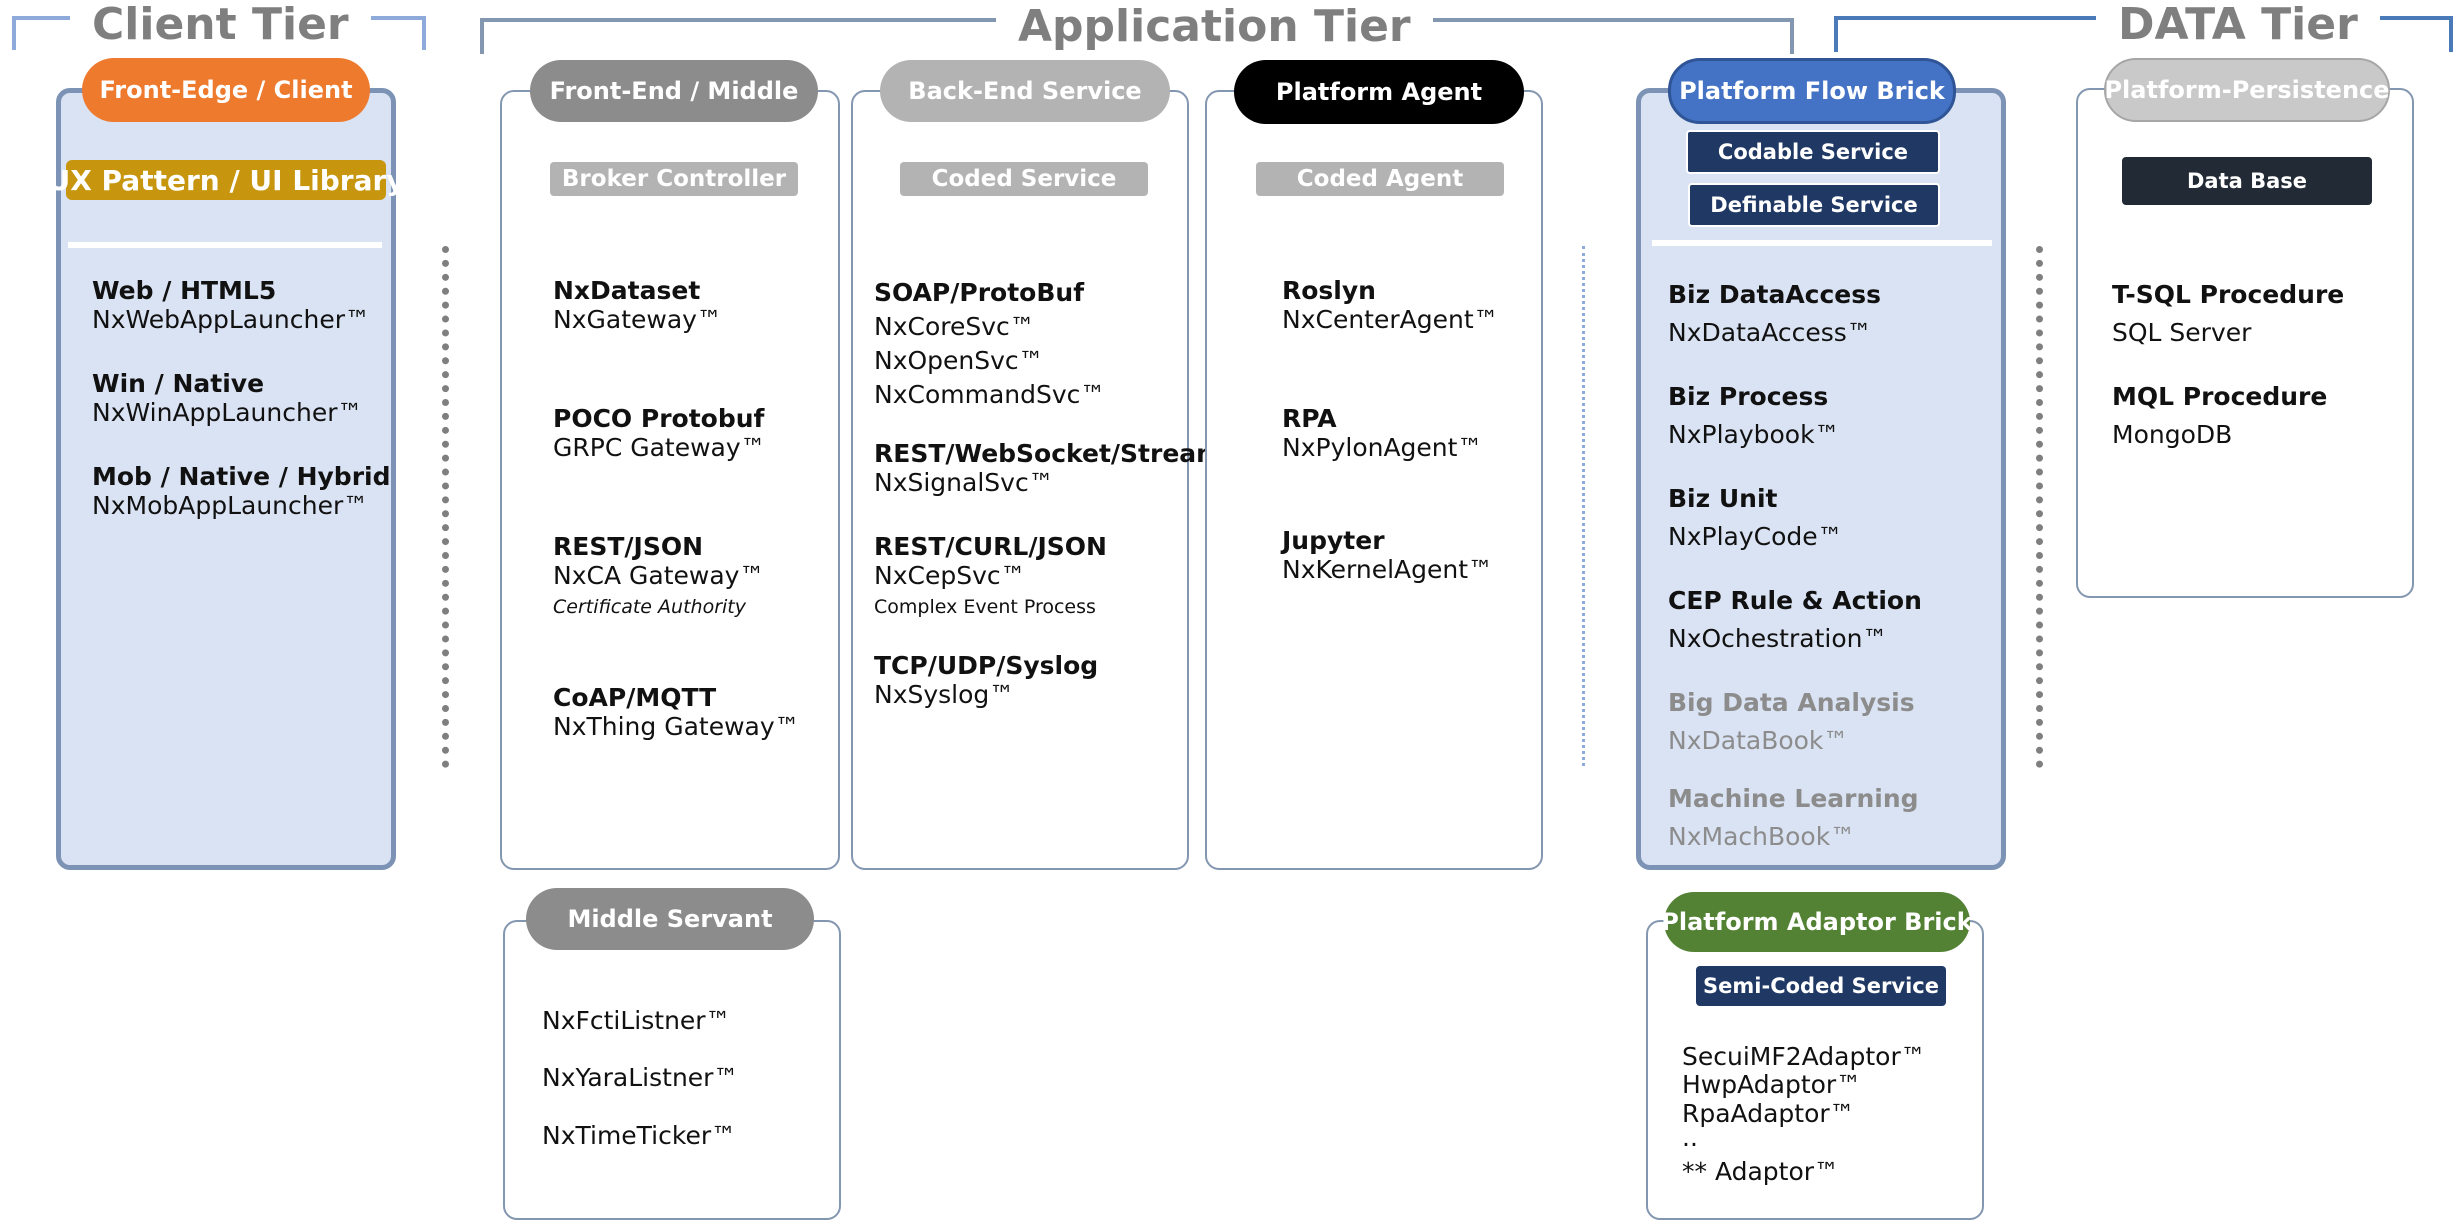  I want to click on client-tier-title: Client Tier, so click(220, 25).